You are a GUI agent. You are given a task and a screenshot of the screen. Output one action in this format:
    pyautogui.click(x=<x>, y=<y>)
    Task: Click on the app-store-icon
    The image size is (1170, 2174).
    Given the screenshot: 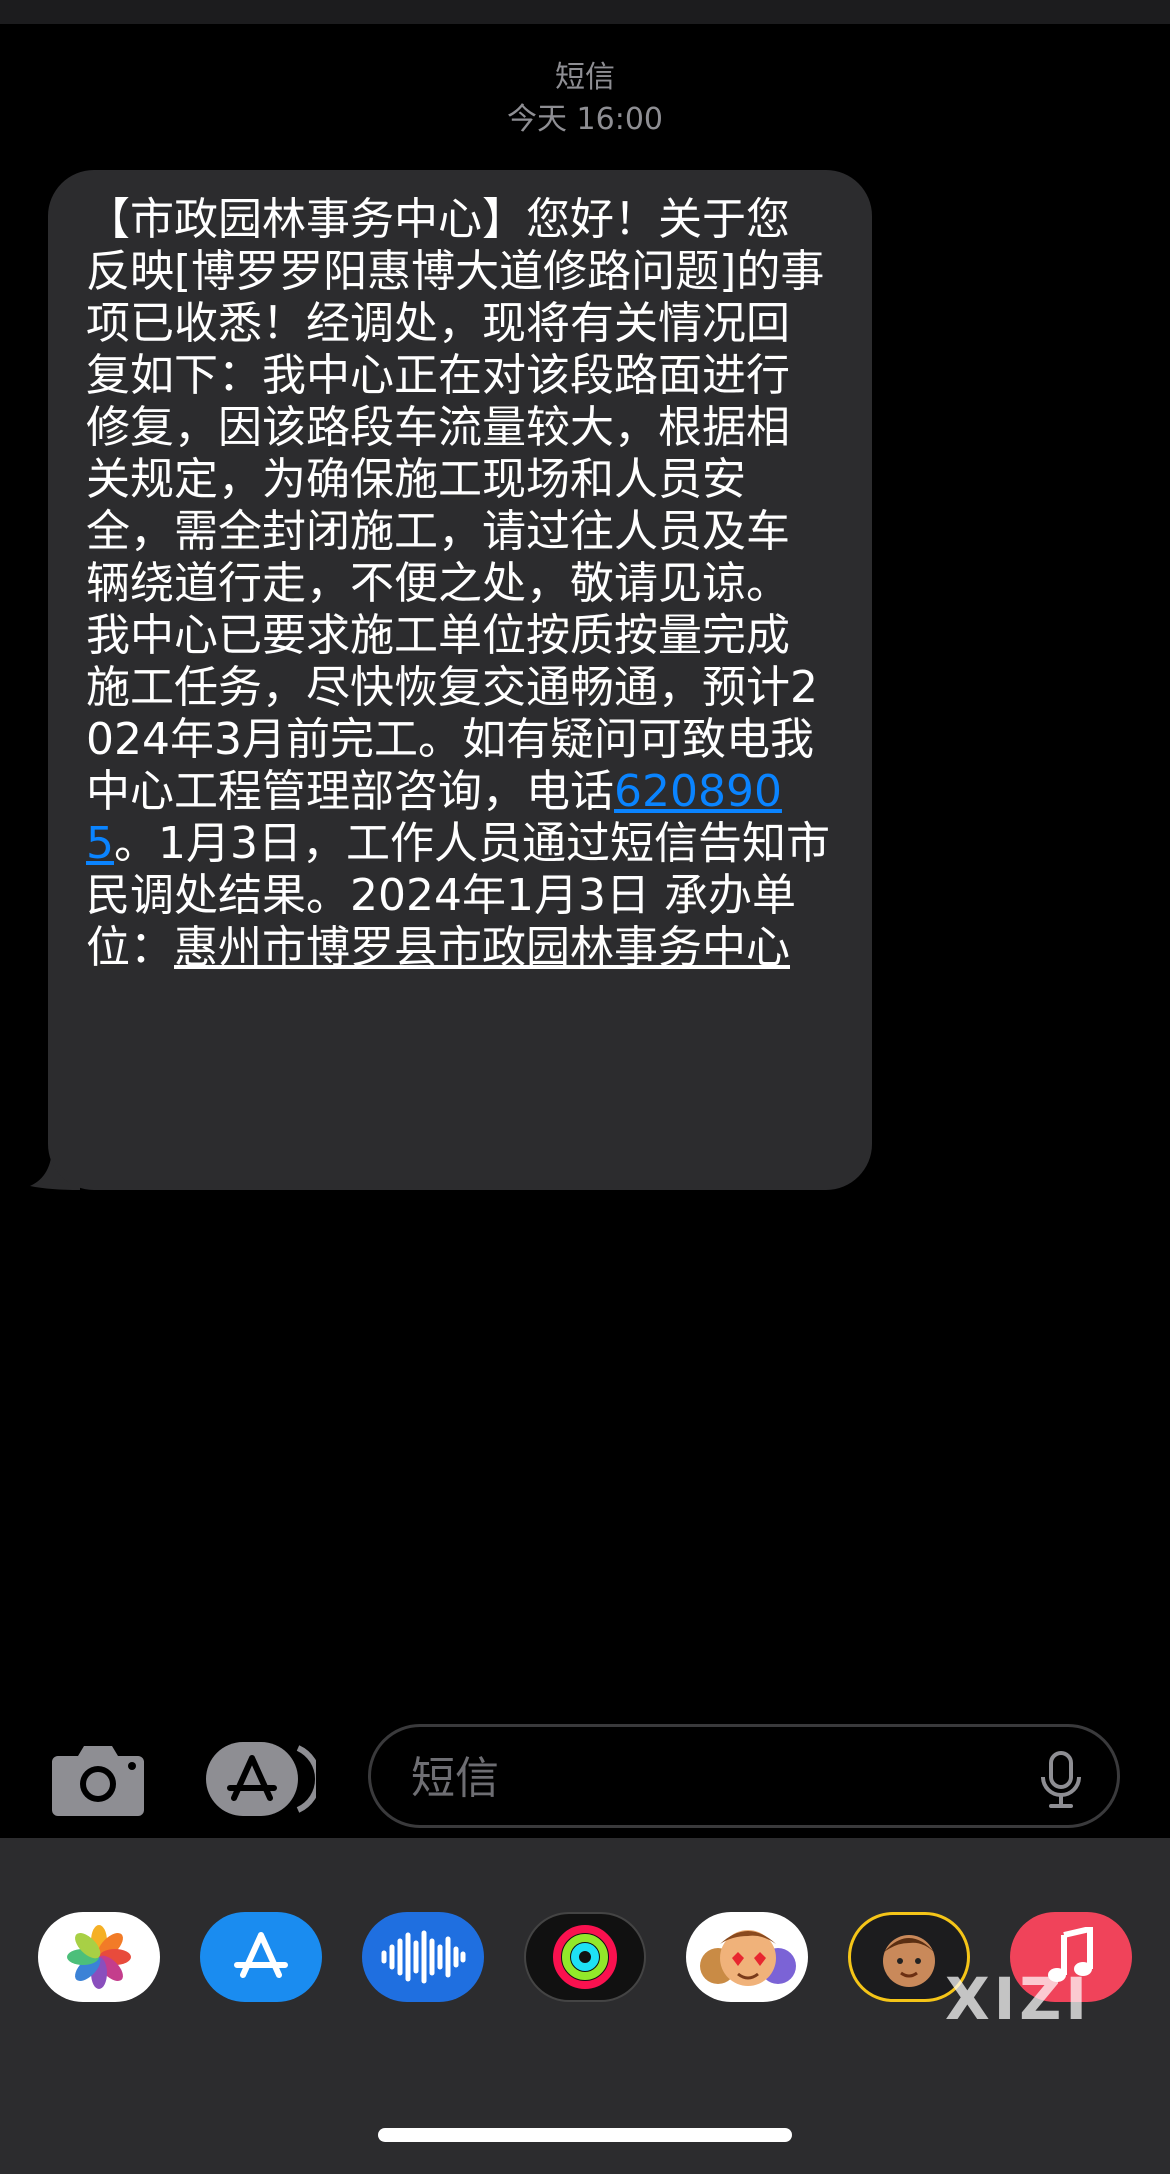 What is the action you would take?
    pyautogui.click(x=261, y=1957)
    